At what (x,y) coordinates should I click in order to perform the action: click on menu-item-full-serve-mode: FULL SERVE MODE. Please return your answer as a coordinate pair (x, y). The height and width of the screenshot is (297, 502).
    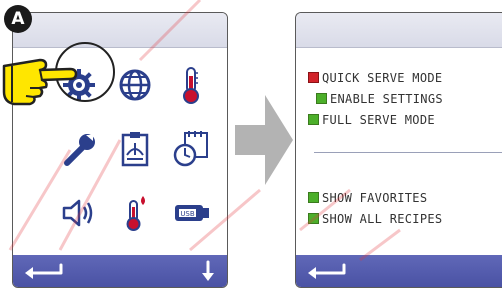
    Looking at the image, I should click on (371, 120).